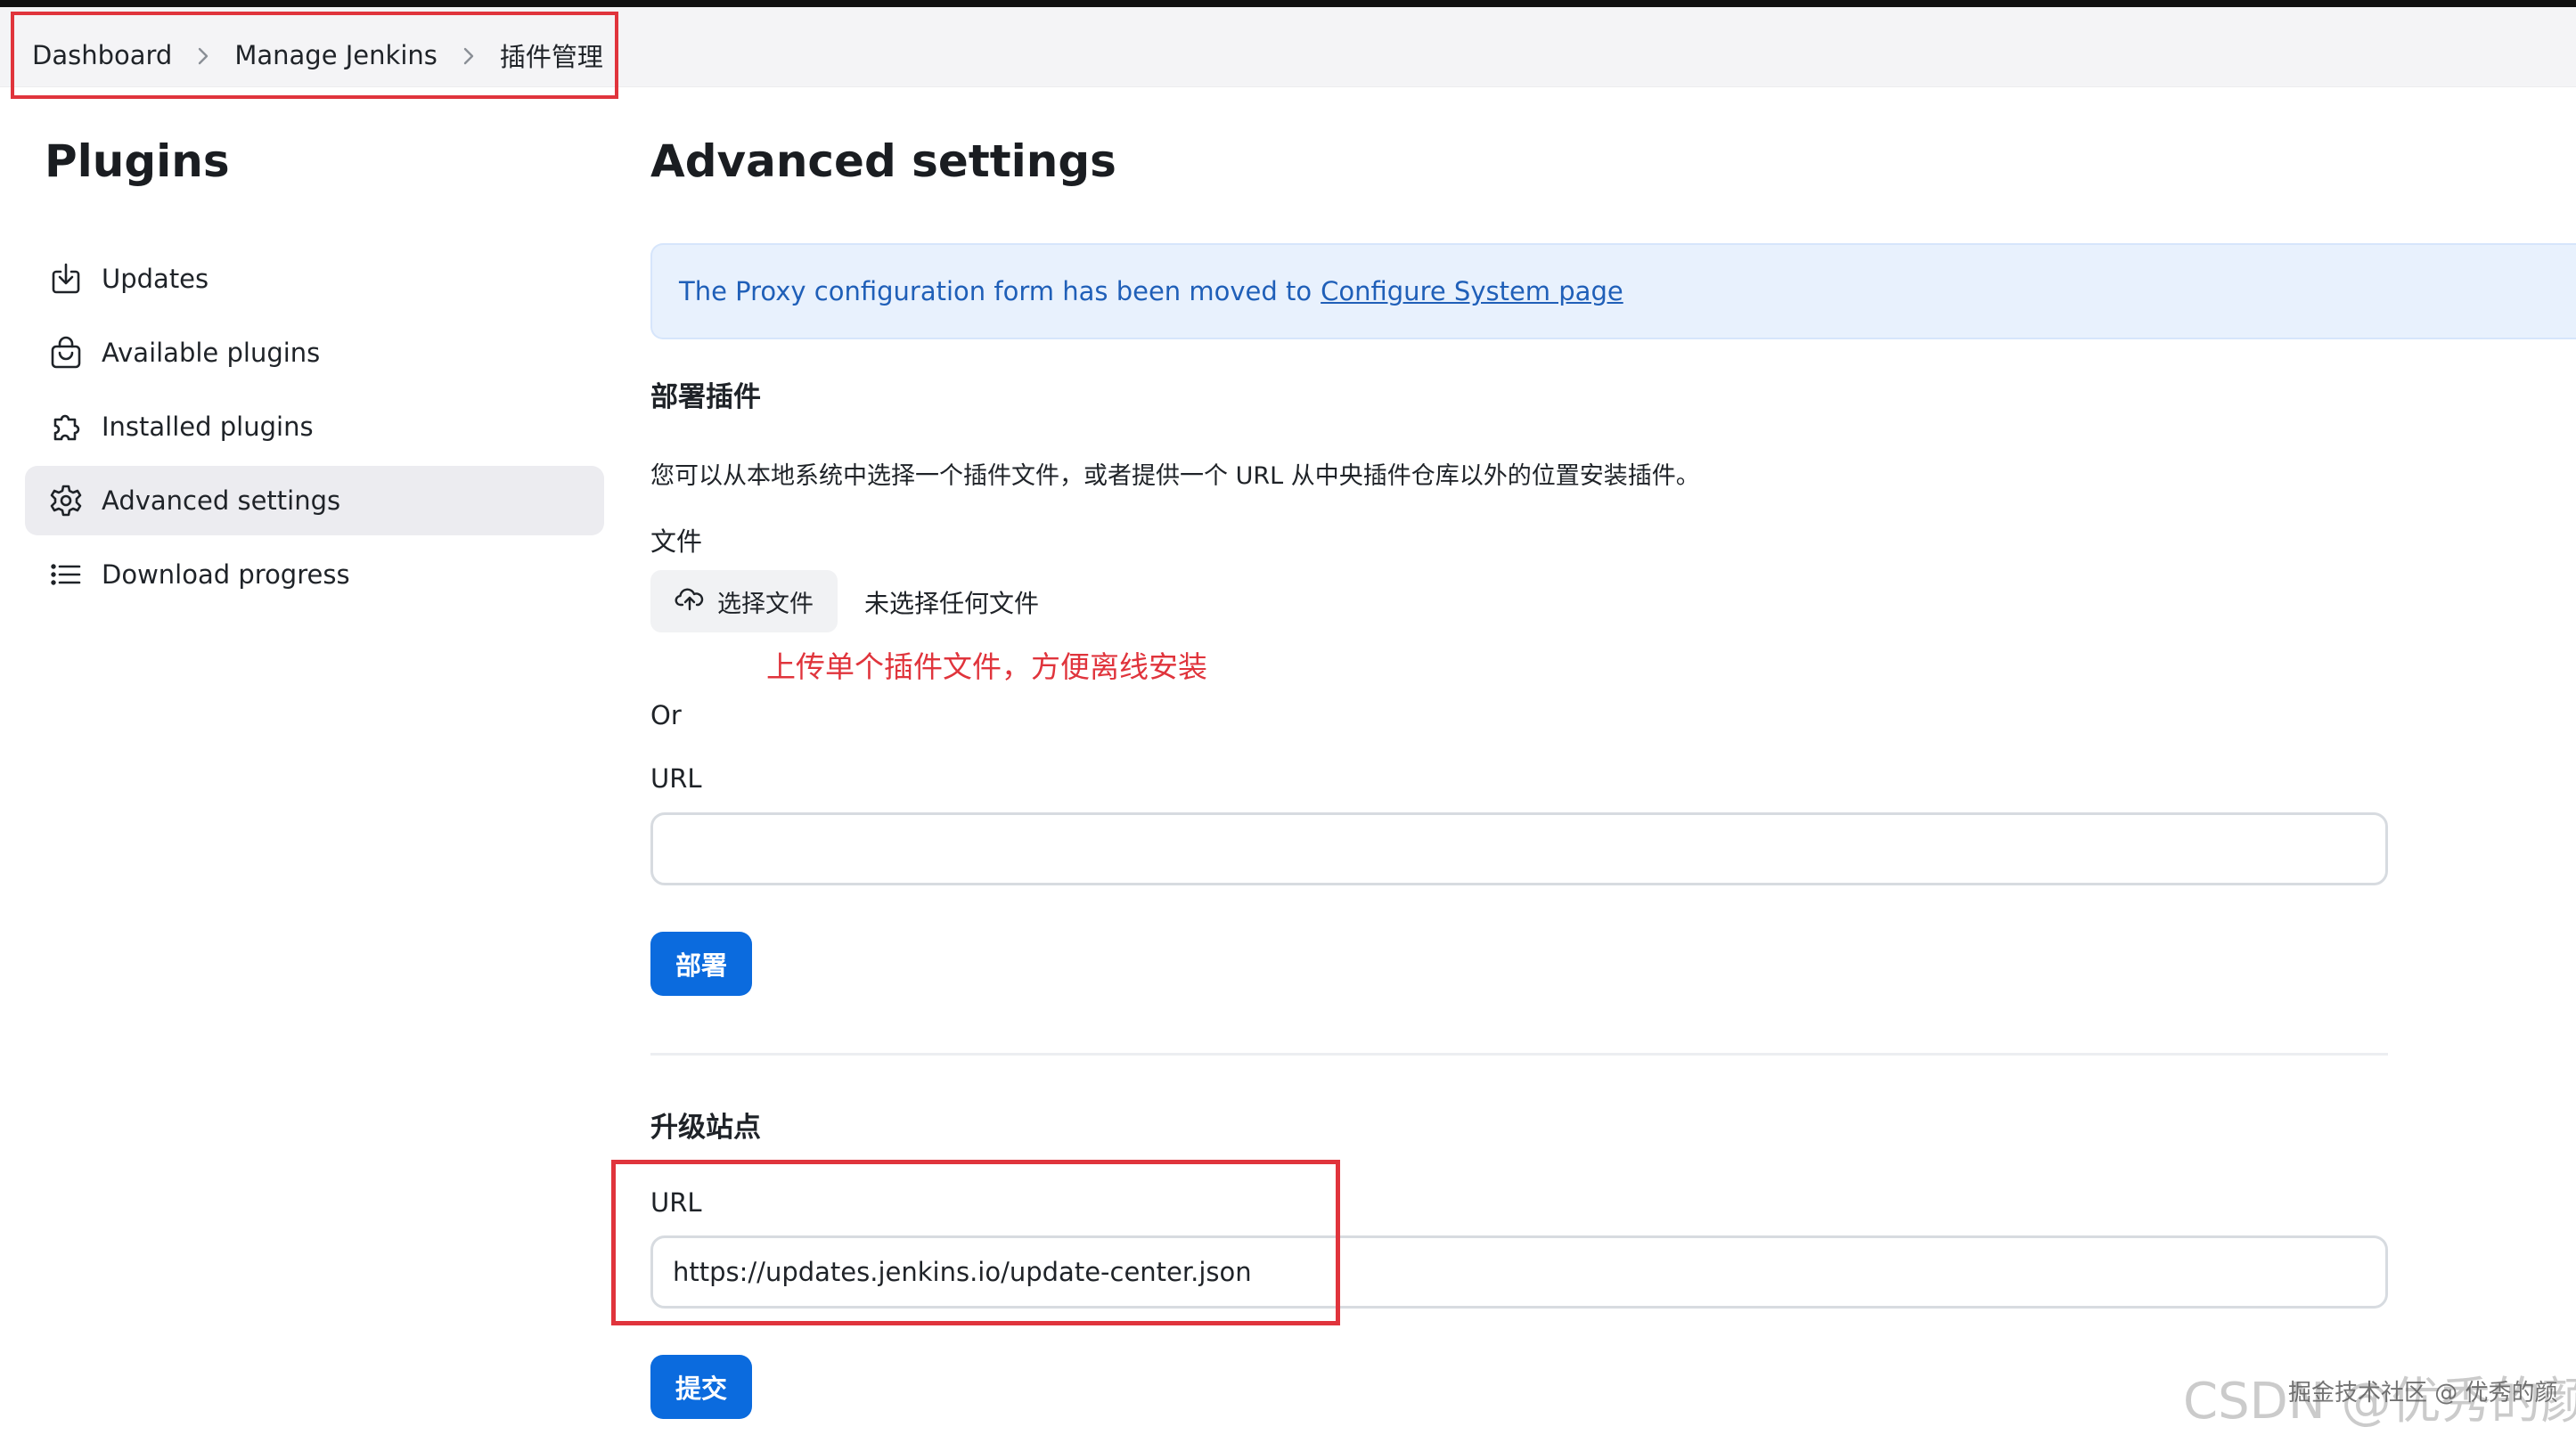 Image resolution: width=2576 pixels, height=1435 pixels. What do you see at coordinates (66, 426) in the screenshot?
I see `puzzle-icon` at bounding box center [66, 426].